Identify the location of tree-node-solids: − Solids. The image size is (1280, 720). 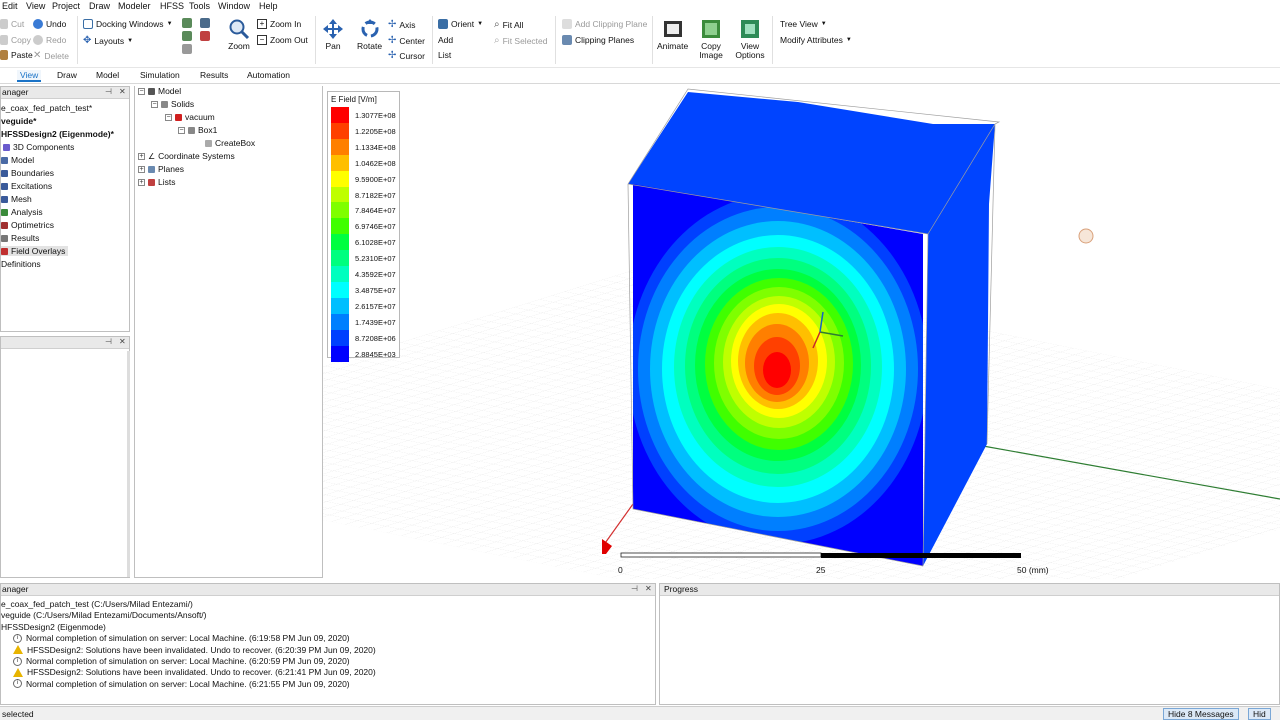
(172, 104).